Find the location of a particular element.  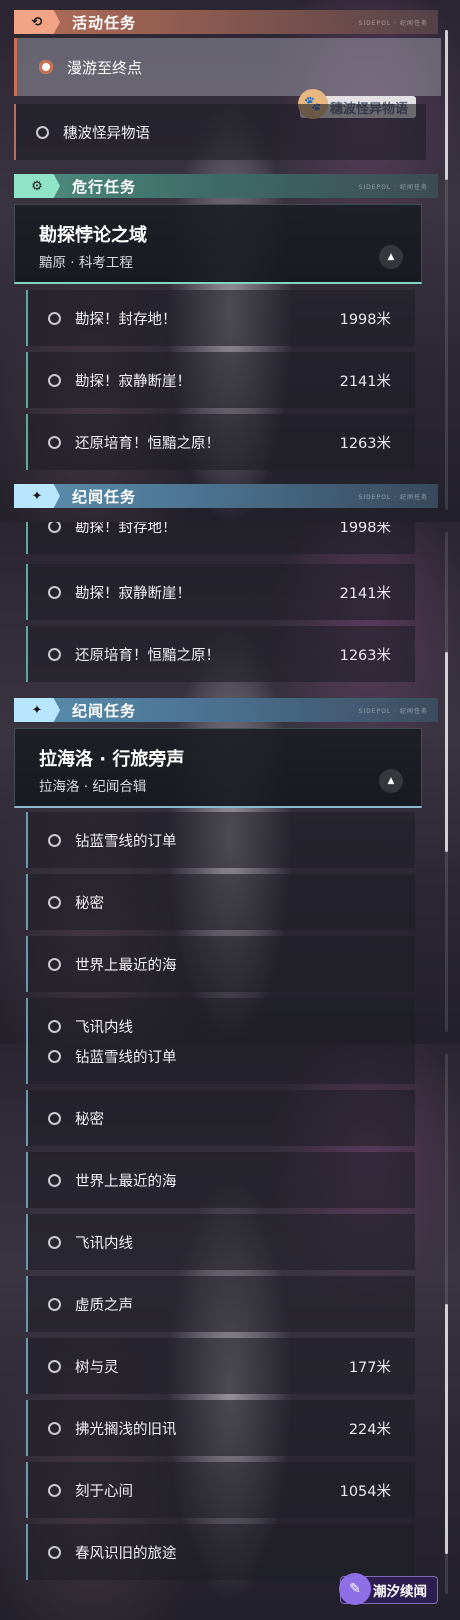

alert-gear-icon: ⚙ is located at coordinates (37, 186).